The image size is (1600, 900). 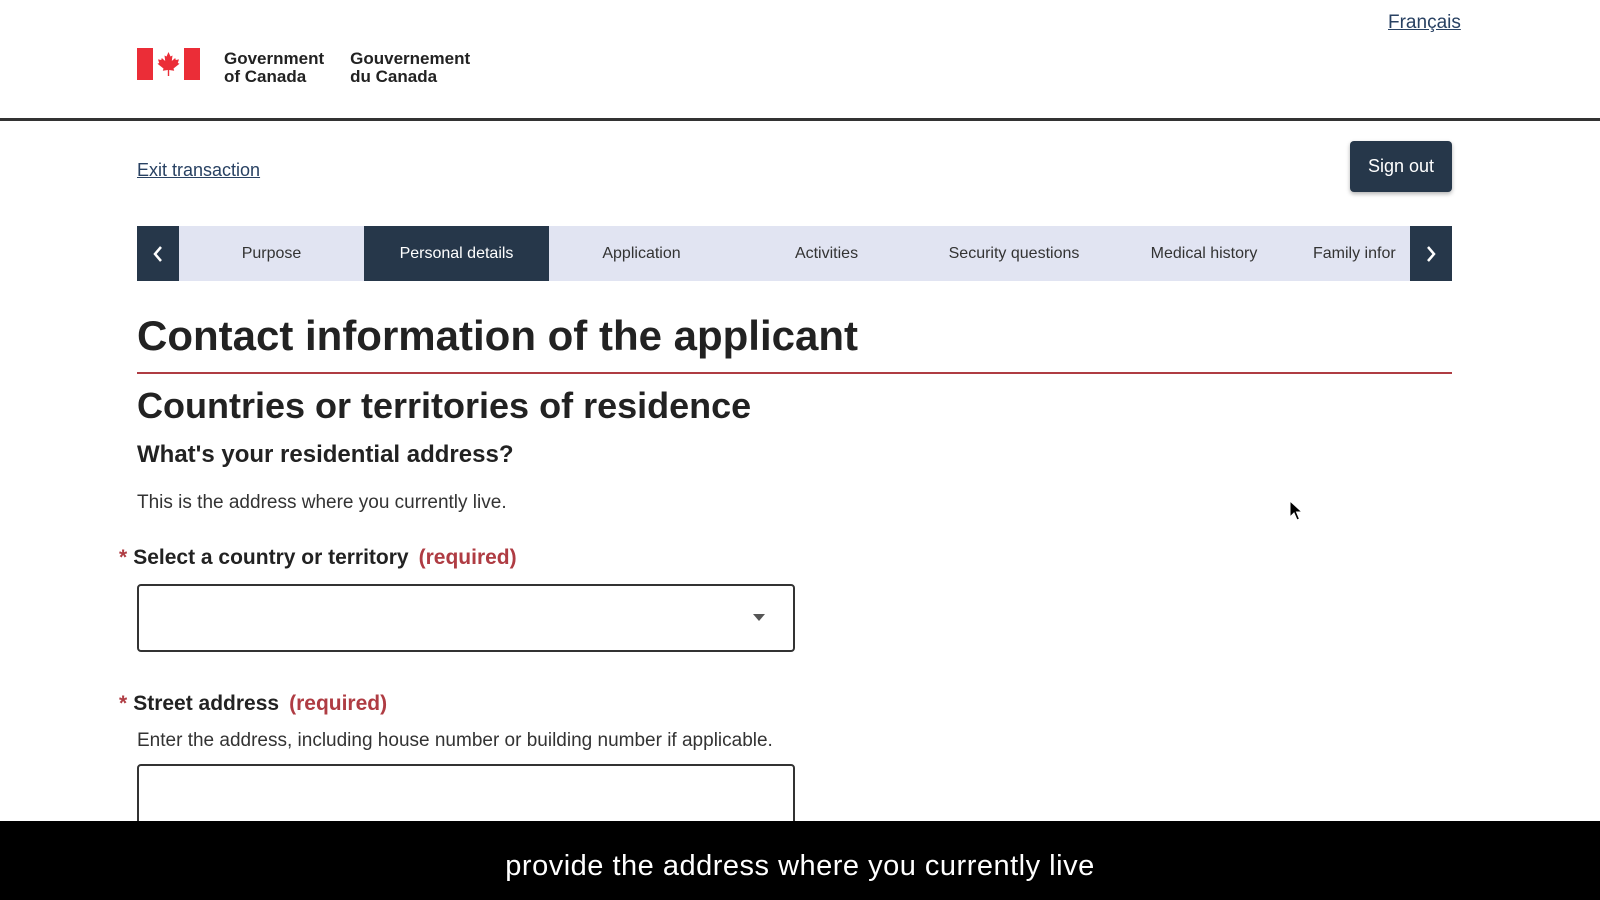 What do you see at coordinates (265, 76) in the screenshot?
I see `brand-english-line2: of Canada` at bounding box center [265, 76].